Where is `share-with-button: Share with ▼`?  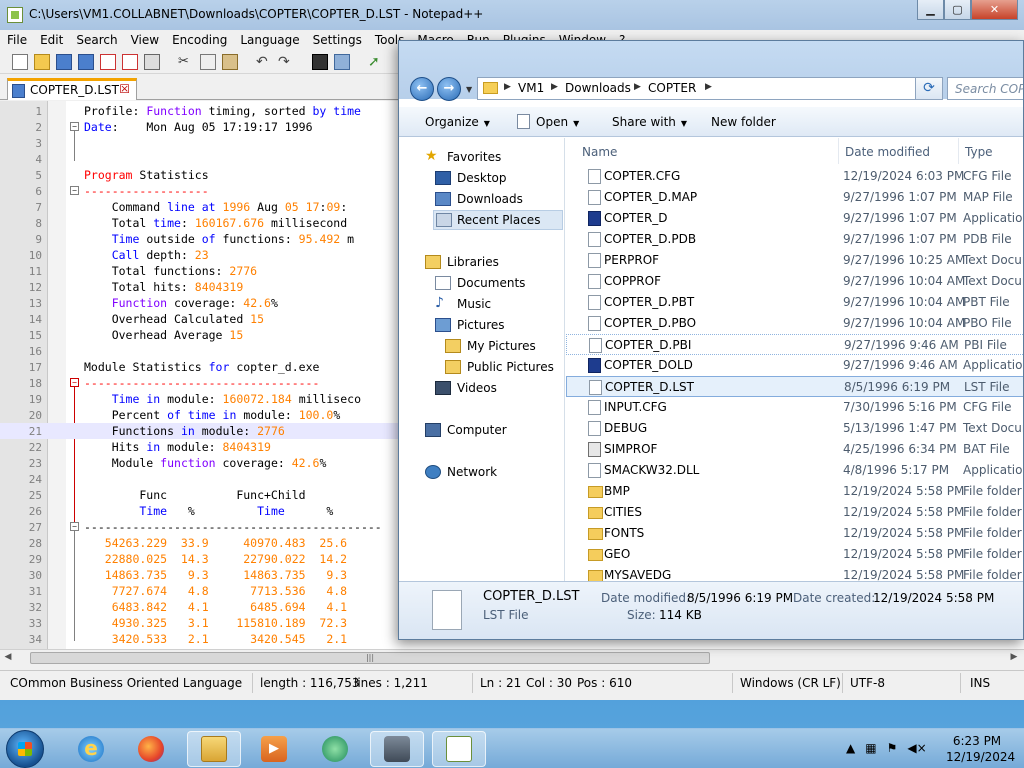 share-with-button: Share with ▼ is located at coordinates (649, 122).